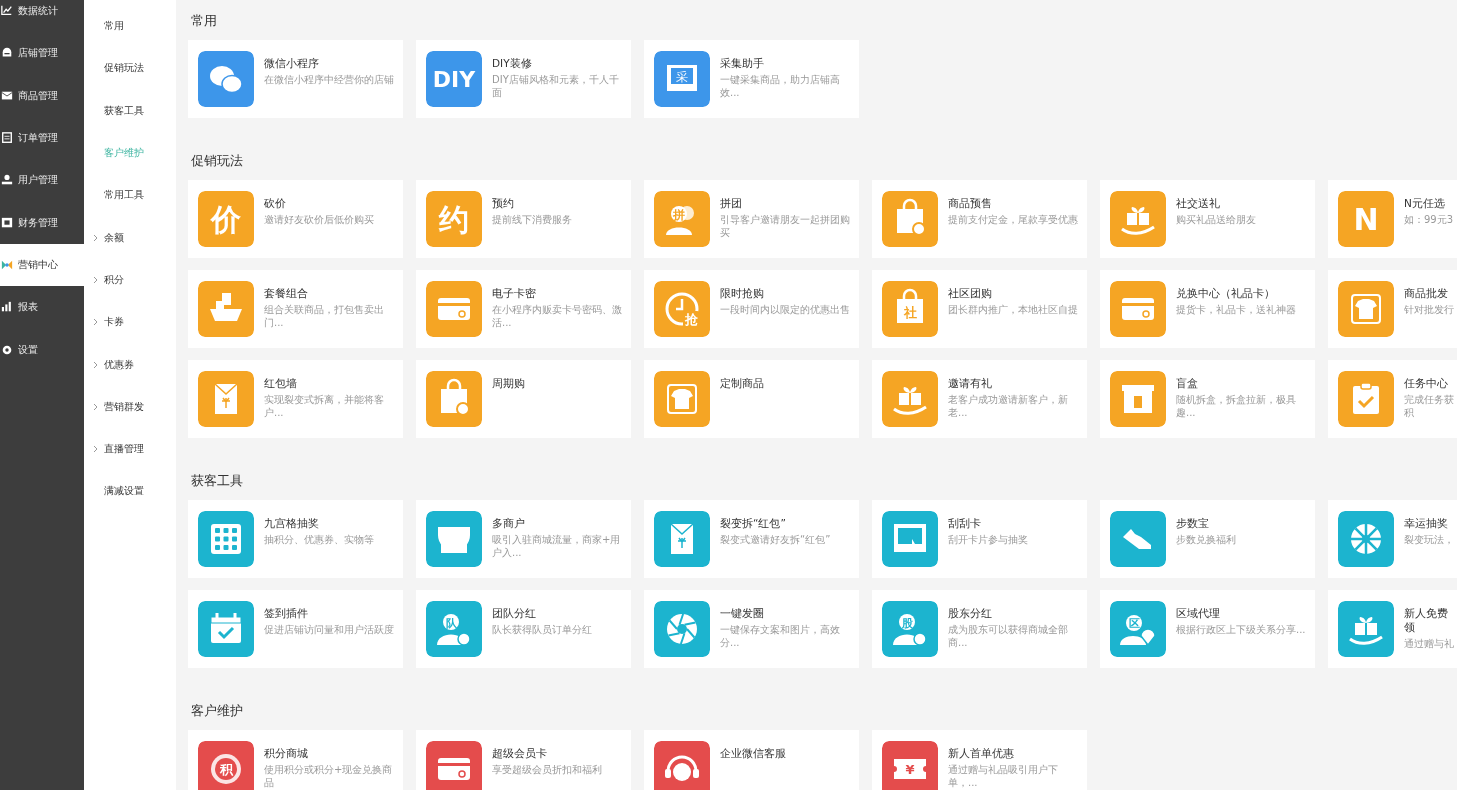 This screenshot has width=1457, height=790. I want to click on sidebar-item: 设置, so click(42, 349).